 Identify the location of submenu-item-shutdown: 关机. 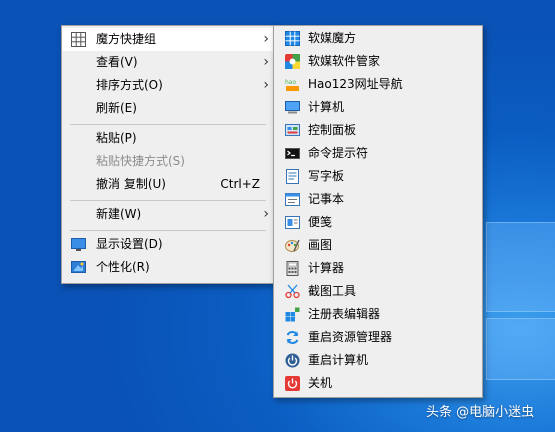
(378, 383).